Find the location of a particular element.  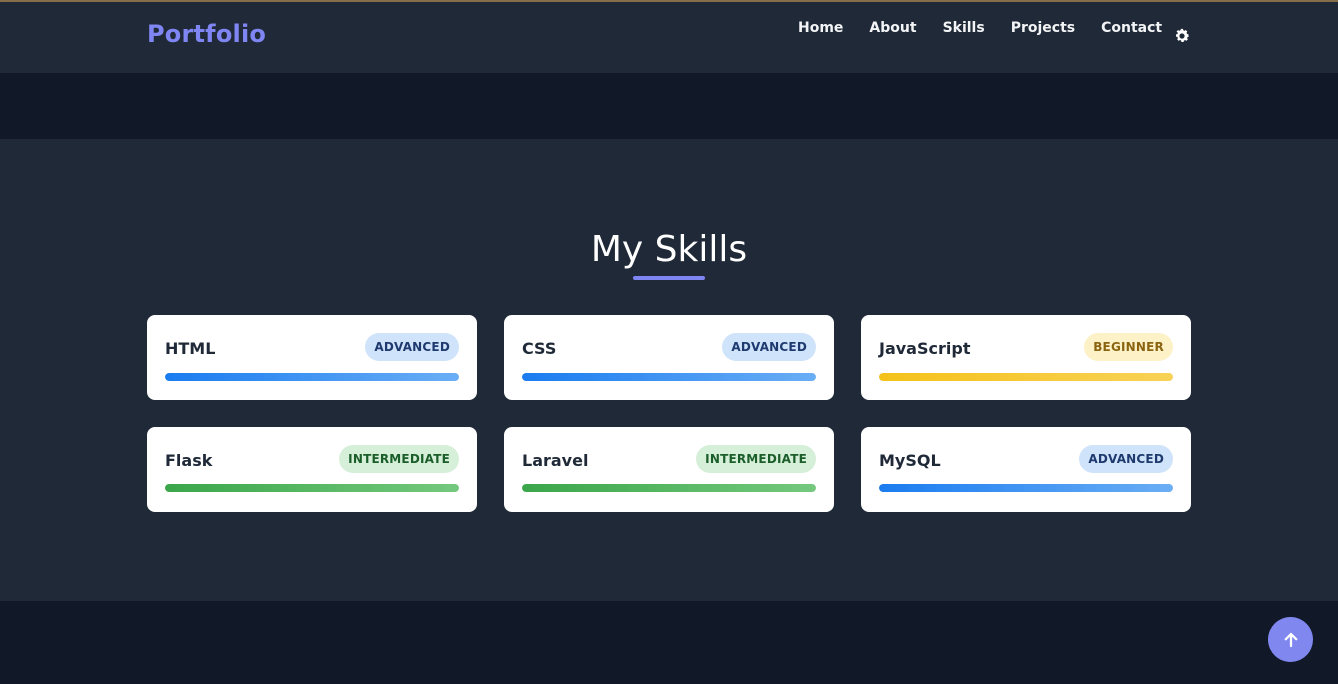

scroll-to-top-button is located at coordinates (1290, 639).